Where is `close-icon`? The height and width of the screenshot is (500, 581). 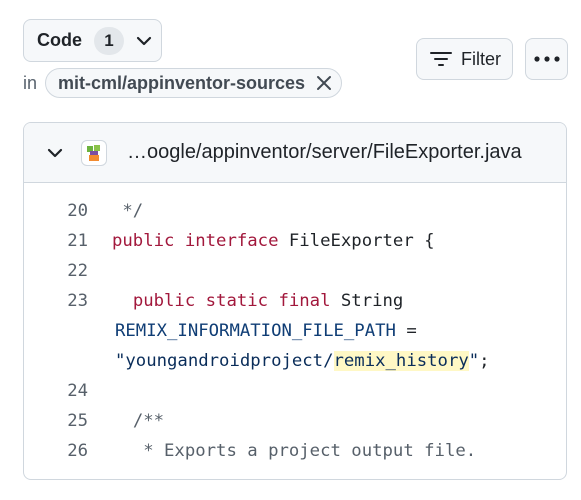 close-icon is located at coordinates (324, 83).